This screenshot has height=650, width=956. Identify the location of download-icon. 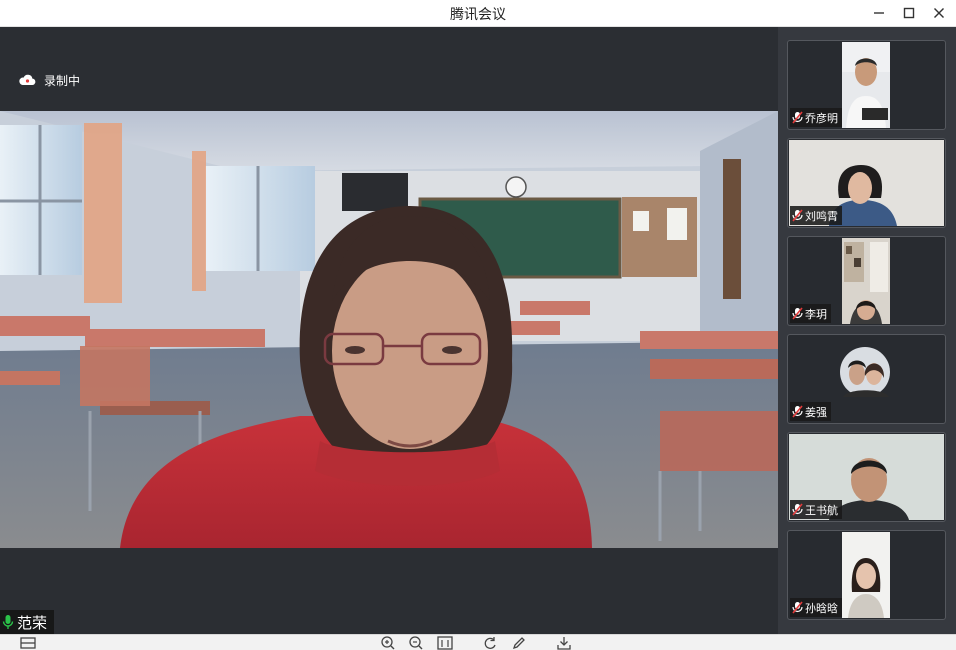
(564, 643).